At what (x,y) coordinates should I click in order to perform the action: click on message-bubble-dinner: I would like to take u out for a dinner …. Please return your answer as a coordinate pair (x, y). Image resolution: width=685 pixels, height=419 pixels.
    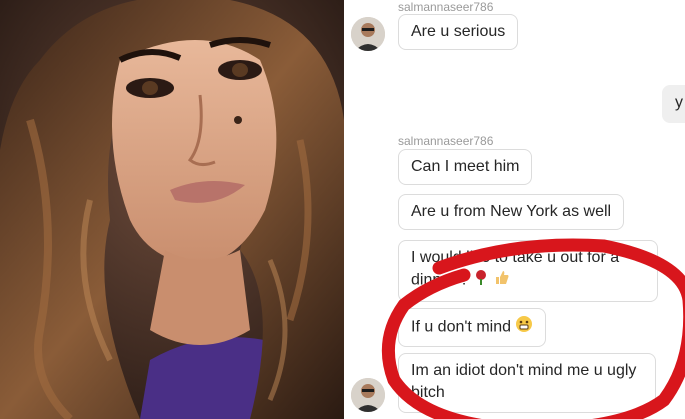
    Looking at the image, I should click on (528, 271).